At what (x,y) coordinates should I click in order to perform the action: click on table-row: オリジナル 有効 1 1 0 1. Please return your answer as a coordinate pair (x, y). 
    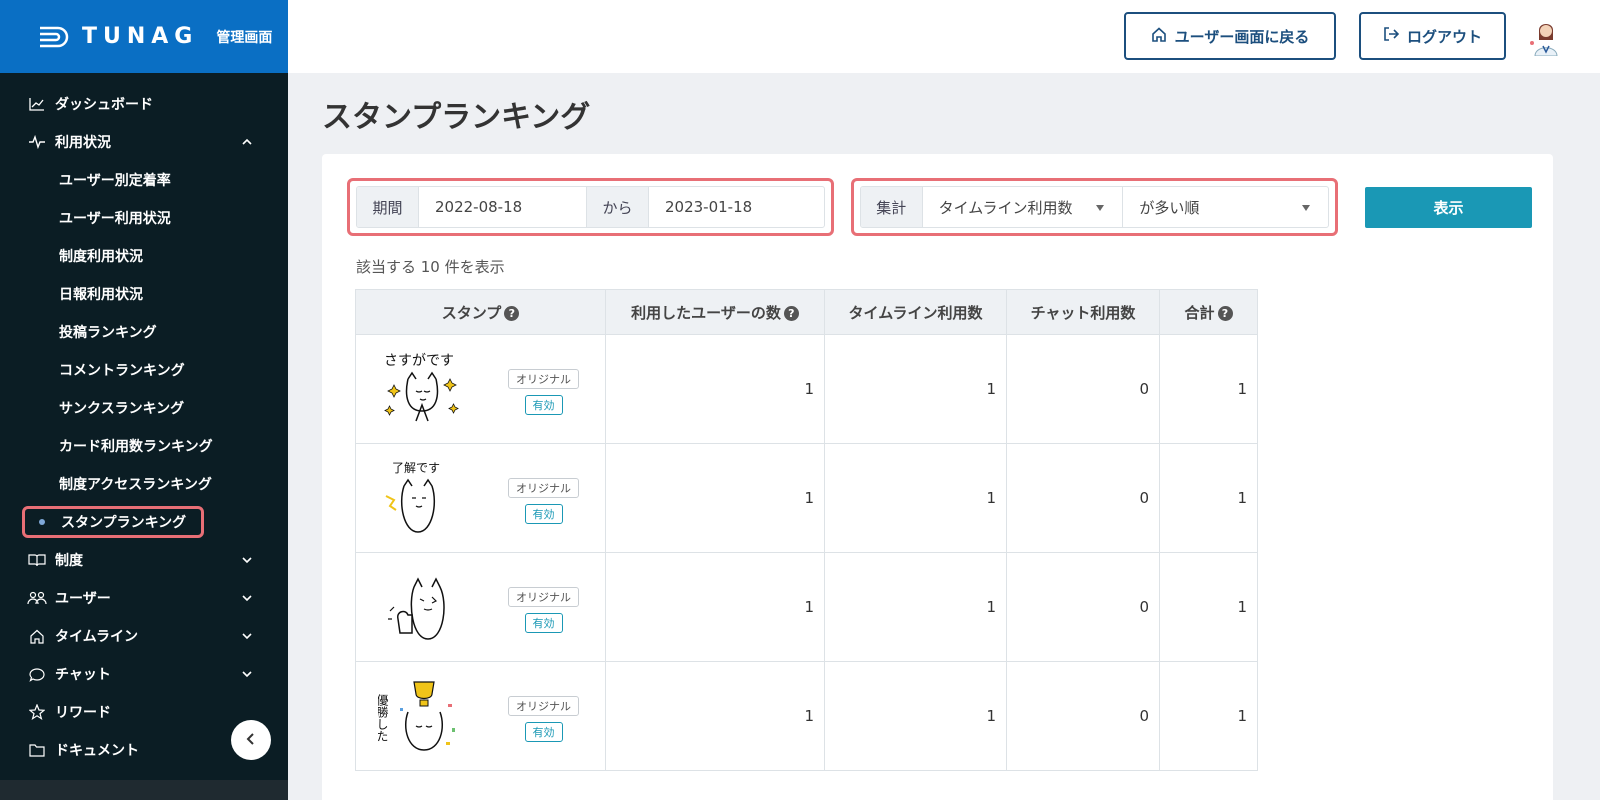
    Looking at the image, I should click on (806, 607).